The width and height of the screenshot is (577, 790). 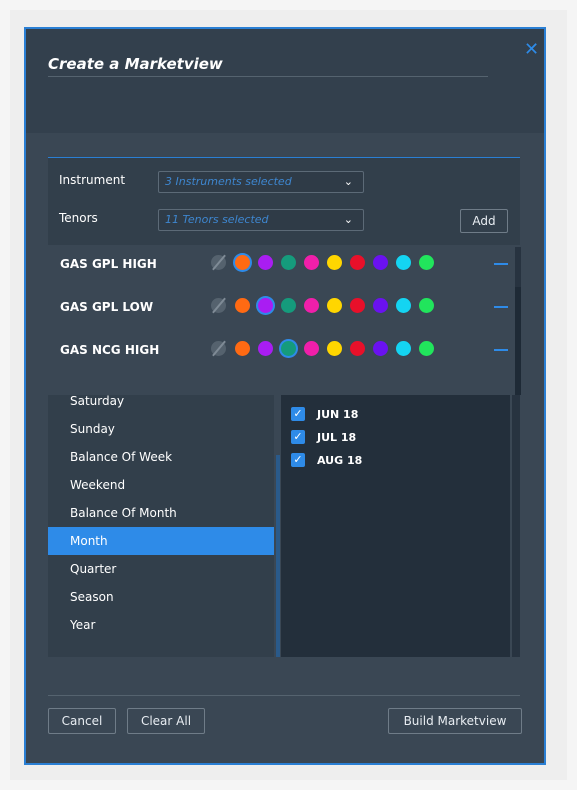 What do you see at coordinates (338, 414) in the screenshot?
I see `month-label: JUN 18` at bounding box center [338, 414].